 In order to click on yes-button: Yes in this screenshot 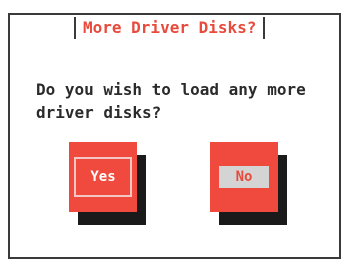, I will do `click(103, 177)`.